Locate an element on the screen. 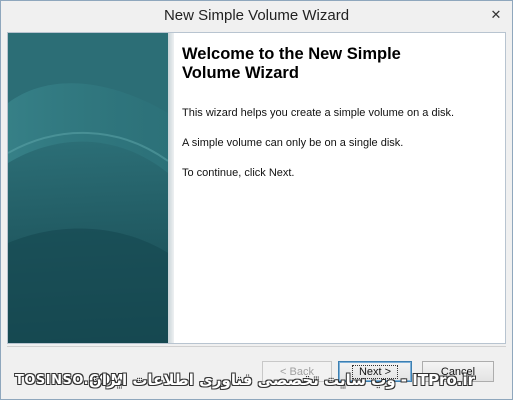  back-button: < Back is located at coordinates (297, 371).